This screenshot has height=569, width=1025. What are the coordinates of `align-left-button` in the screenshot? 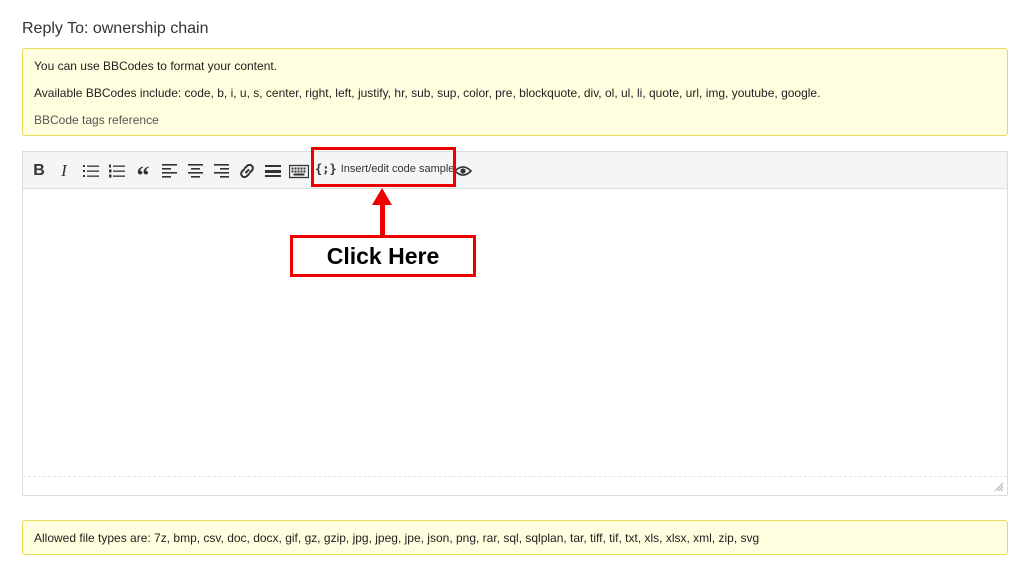 It's located at (169, 171).